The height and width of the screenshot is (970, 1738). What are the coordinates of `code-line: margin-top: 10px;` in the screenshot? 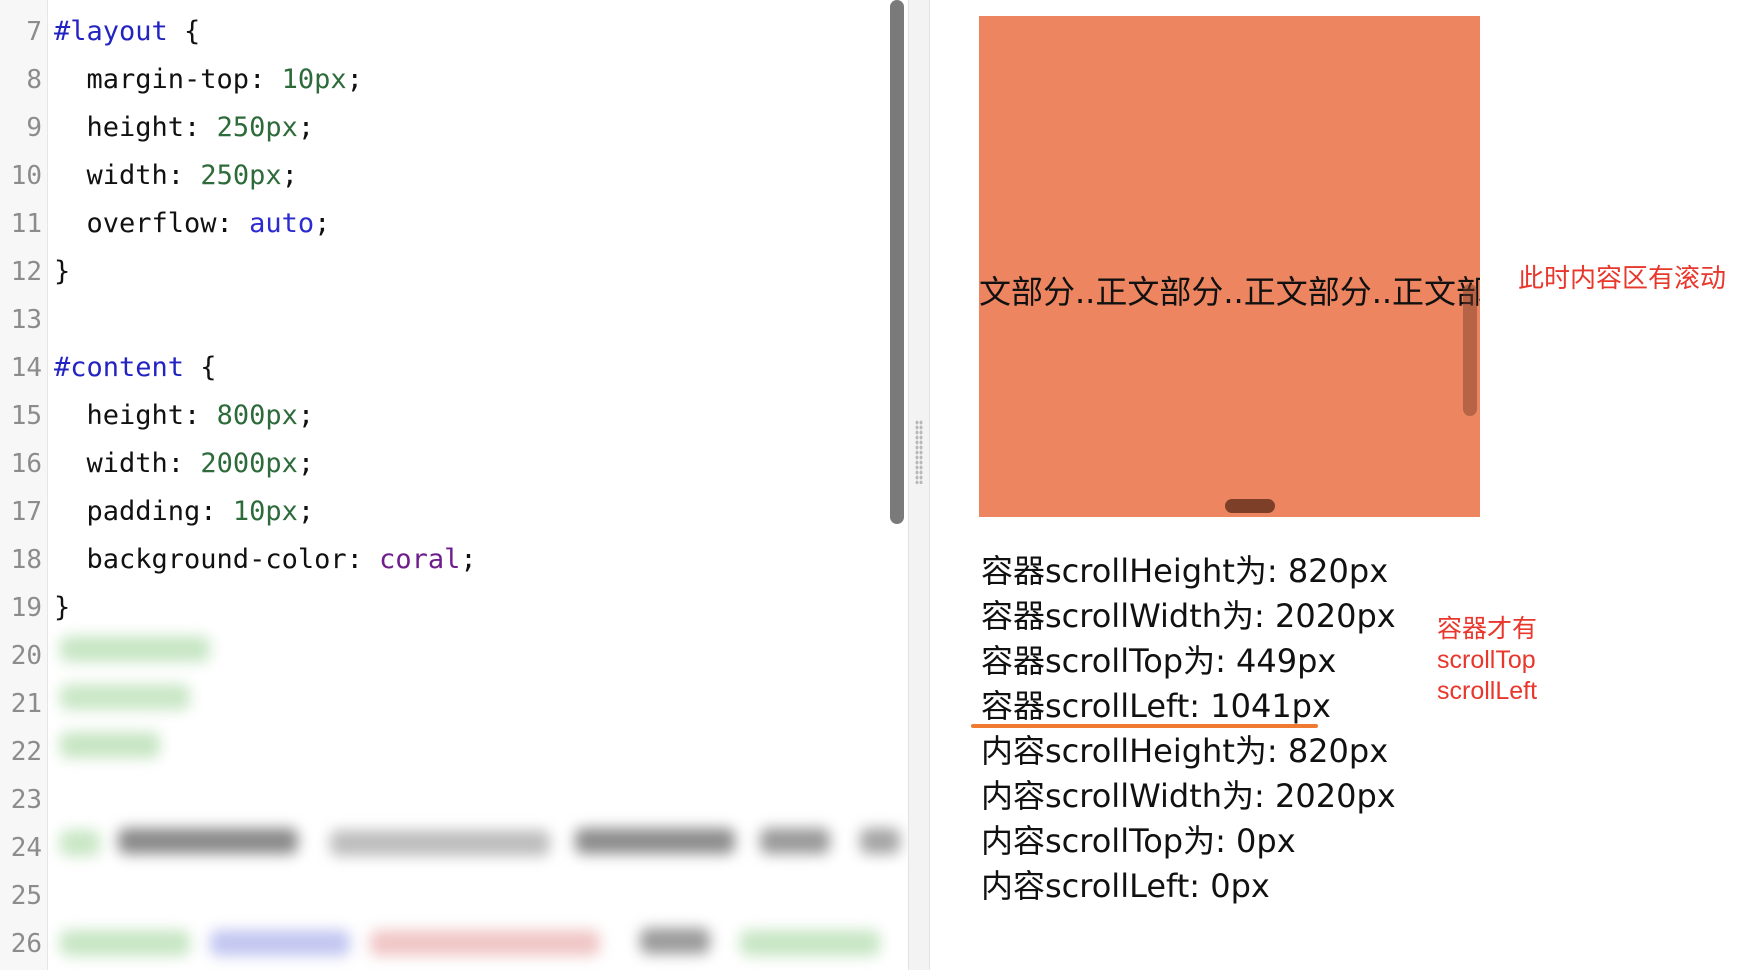 It's located at (208, 80).